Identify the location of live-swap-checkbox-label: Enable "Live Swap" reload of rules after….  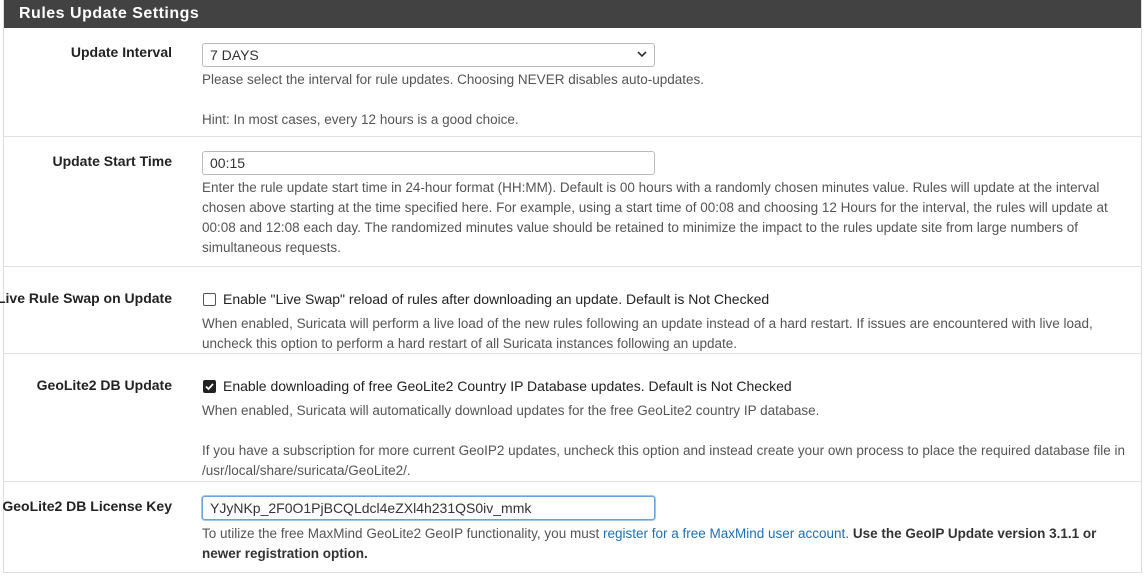
(496, 299).